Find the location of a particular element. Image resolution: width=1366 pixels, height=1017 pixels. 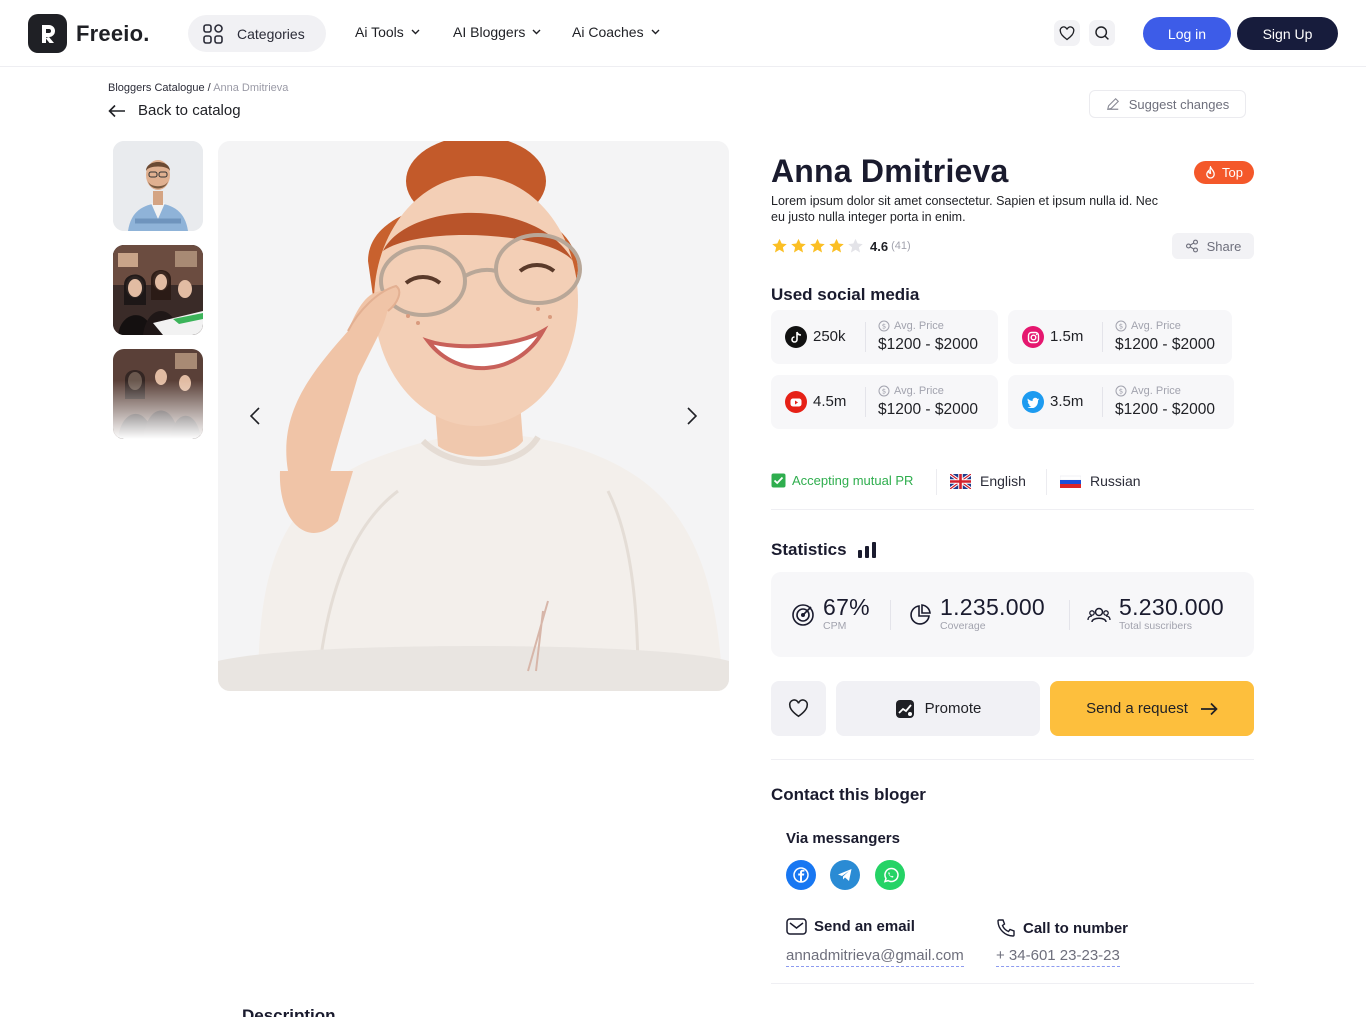

stat-value: 5.230.000 is located at coordinates (1172, 607).